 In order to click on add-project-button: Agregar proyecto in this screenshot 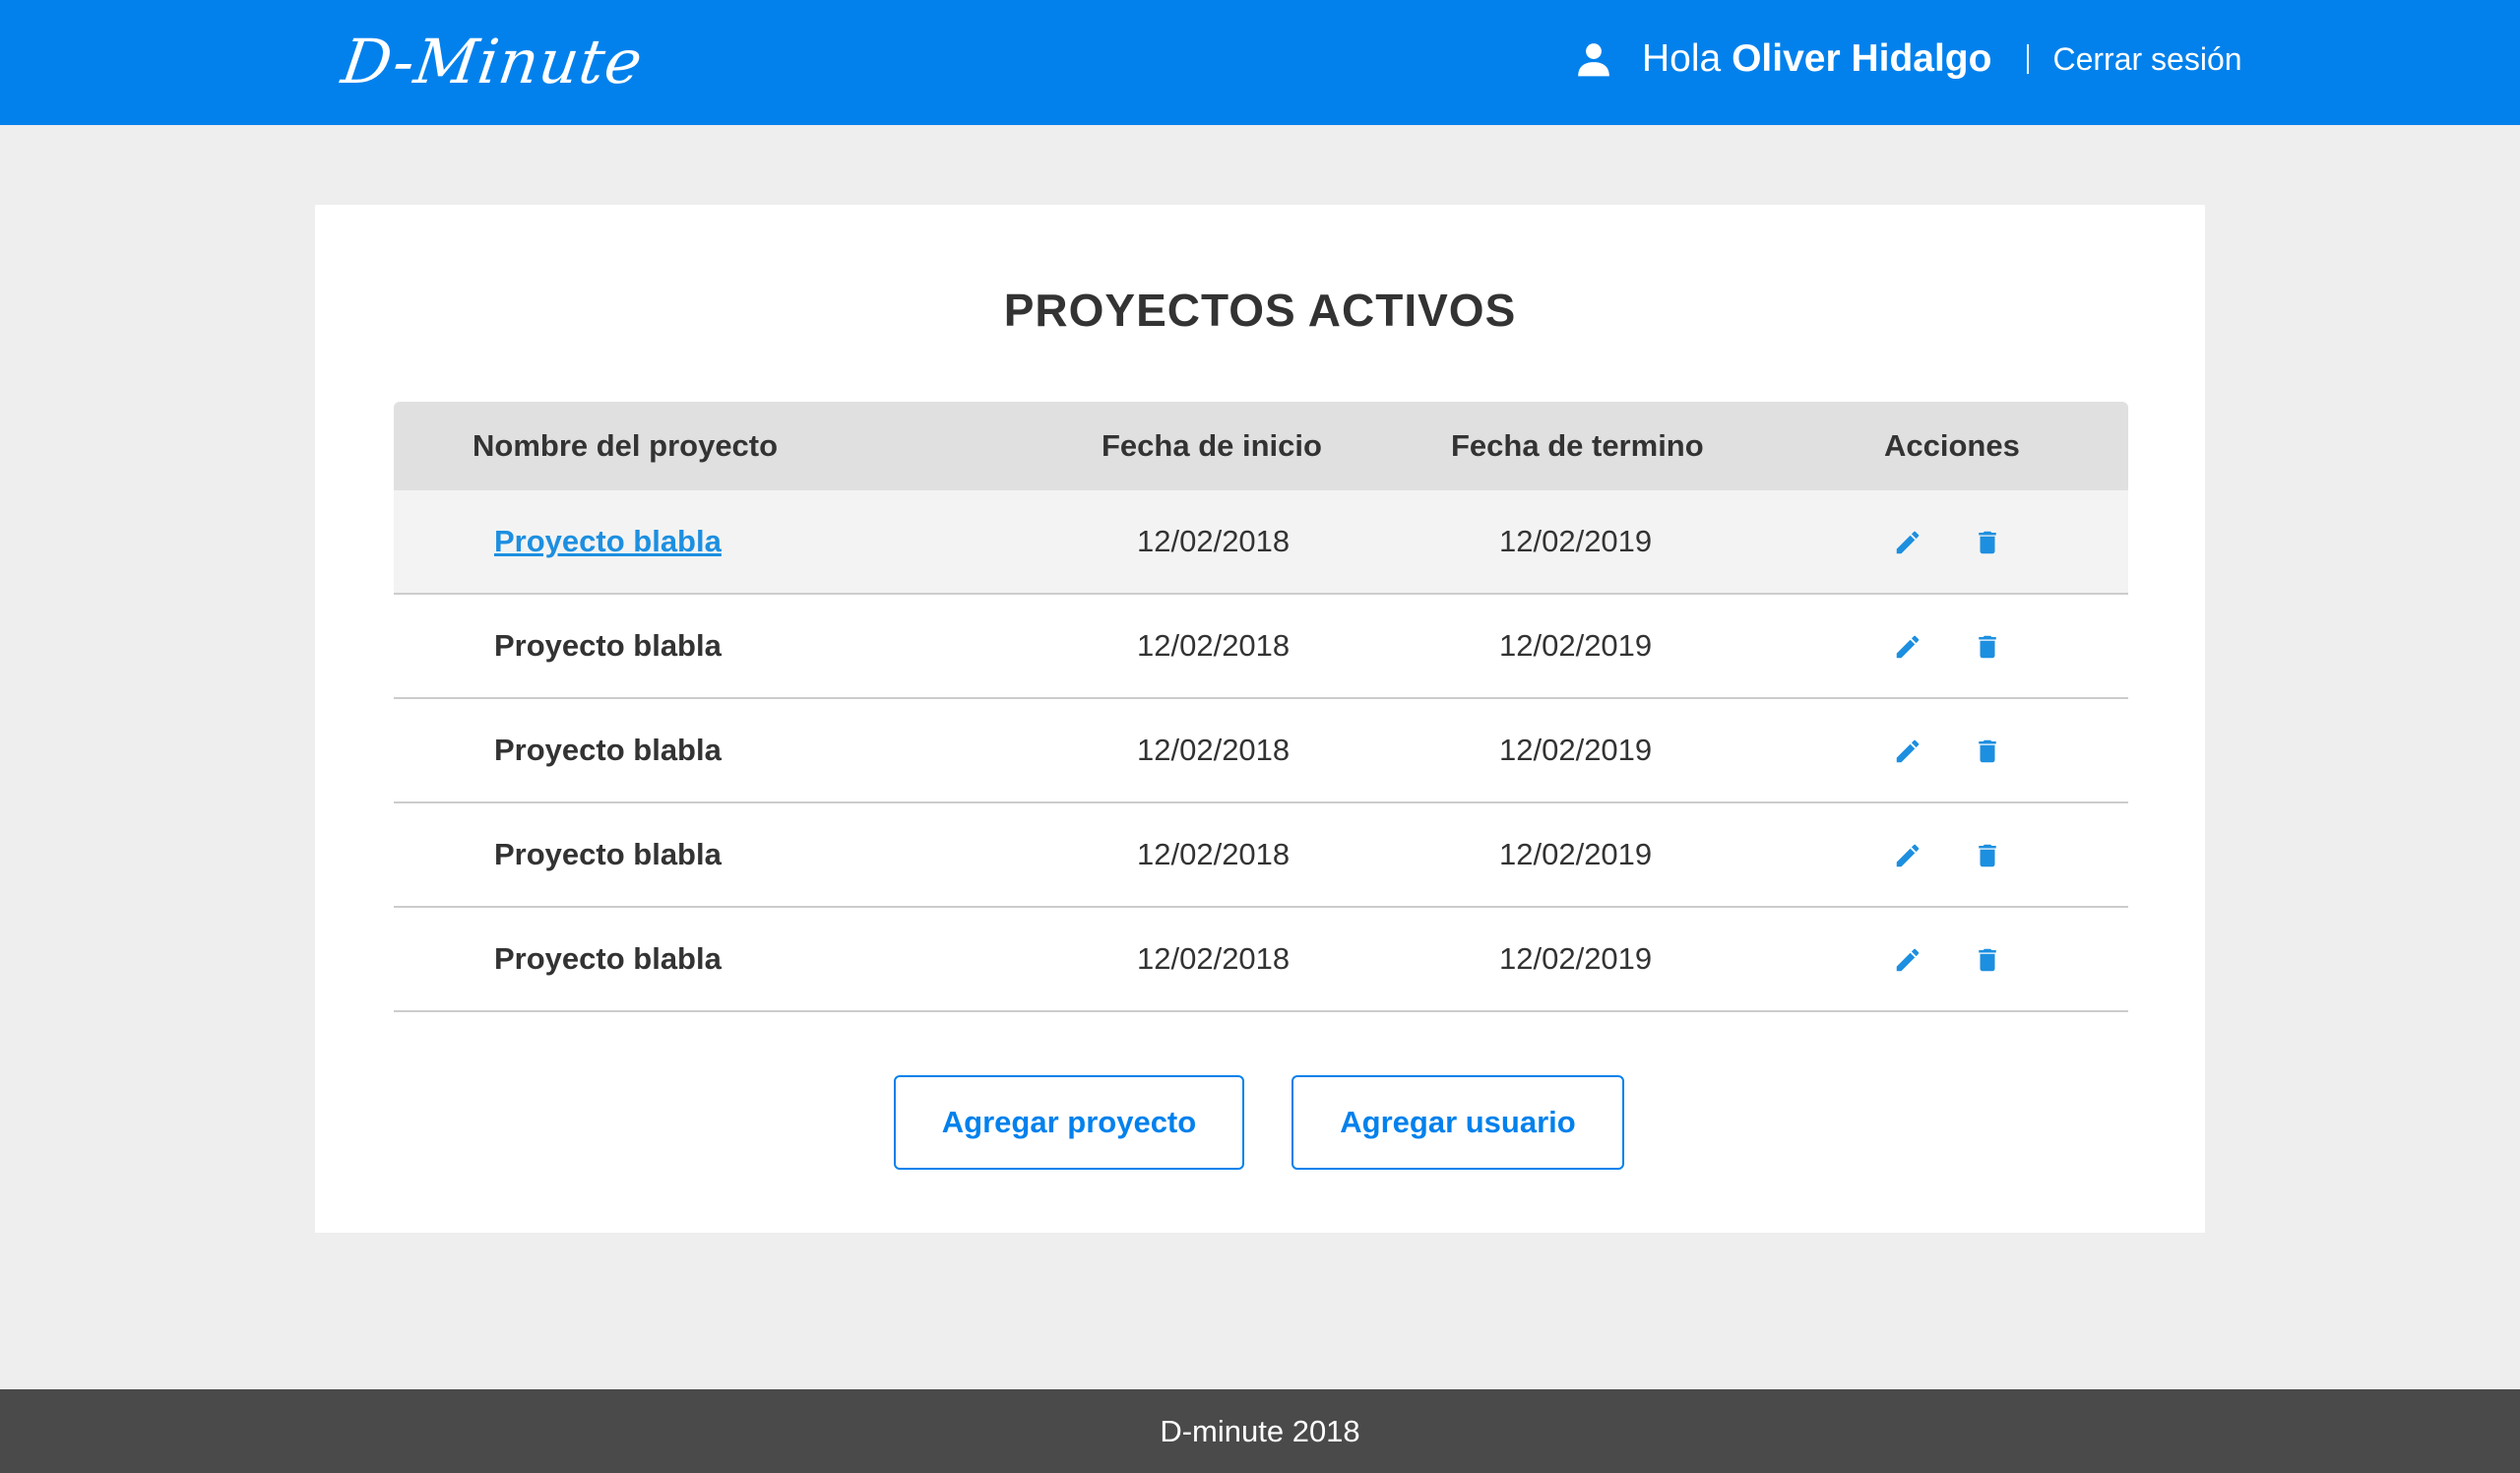, I will do `click(1069, 1122)`.